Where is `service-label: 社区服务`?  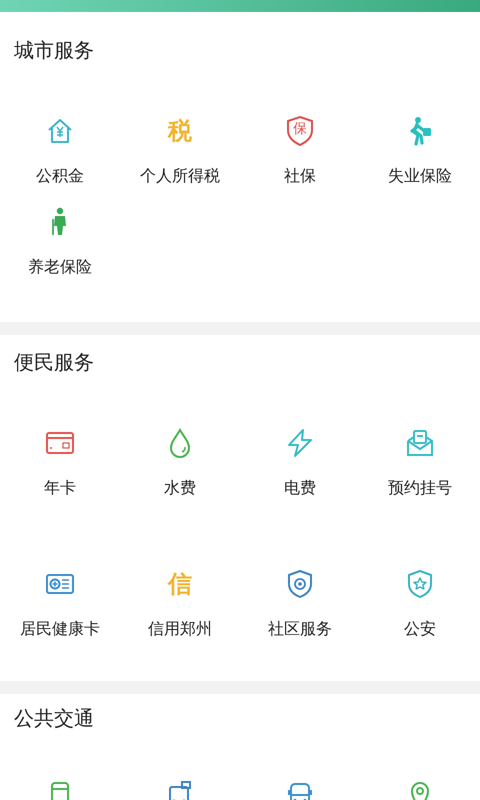 service-label: 社区服务 is located at coordinates (300, 629).